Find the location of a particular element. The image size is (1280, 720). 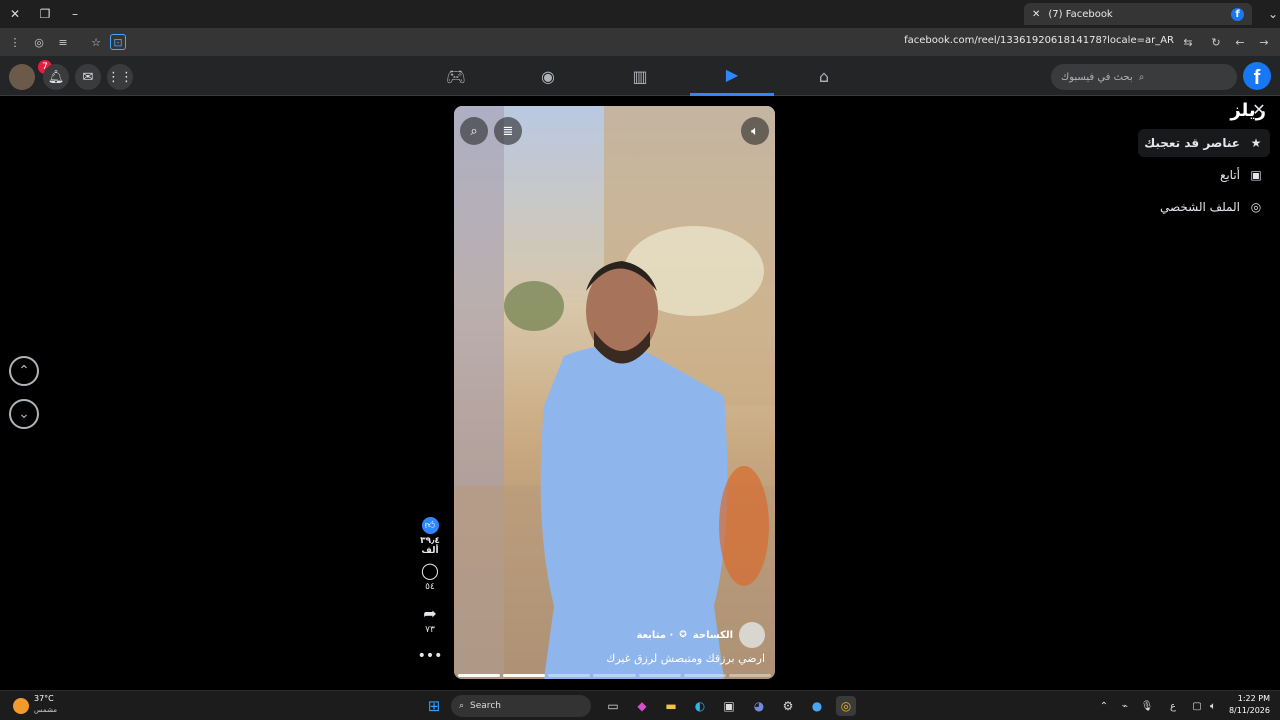

reading-list-icon: ≡ is located at coordinates (63, 42).